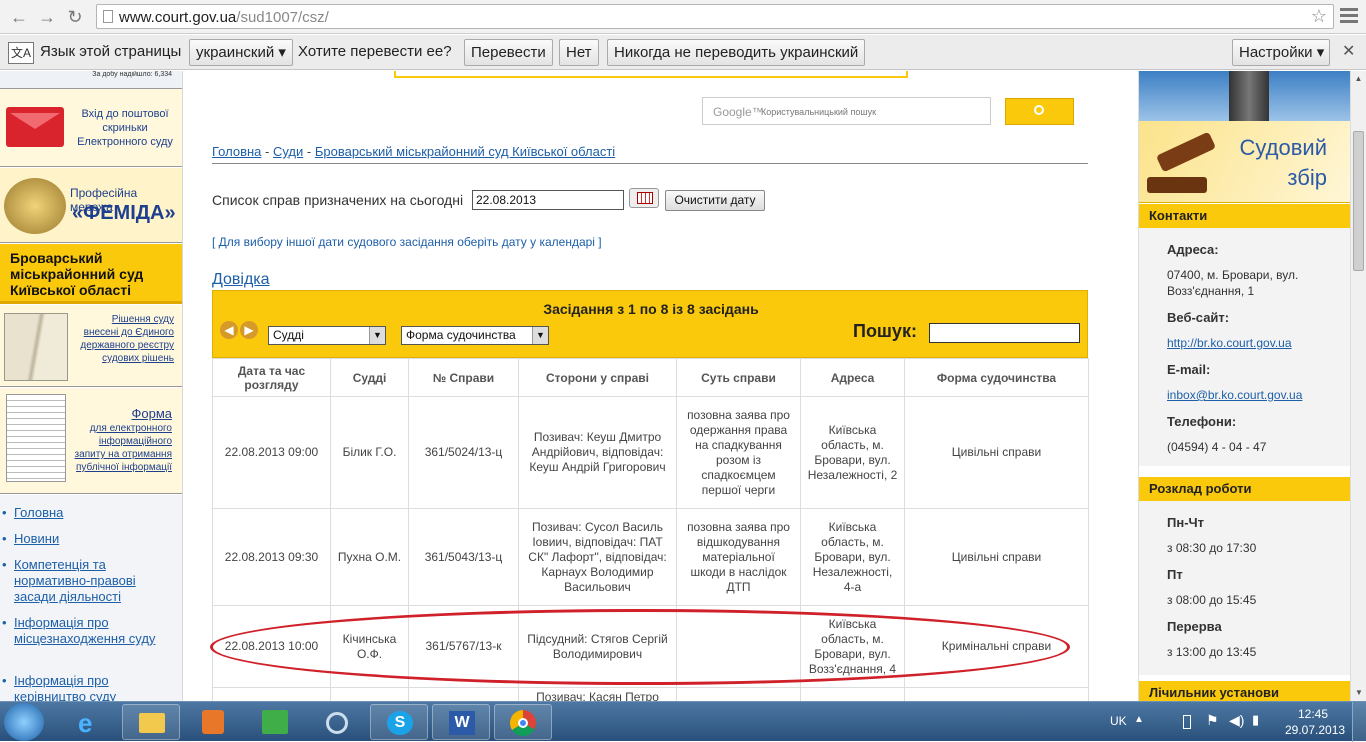 The height and width of the screenshot is (742, 1366). I want to click on signal-icon: ▮, so click(1255, 720).